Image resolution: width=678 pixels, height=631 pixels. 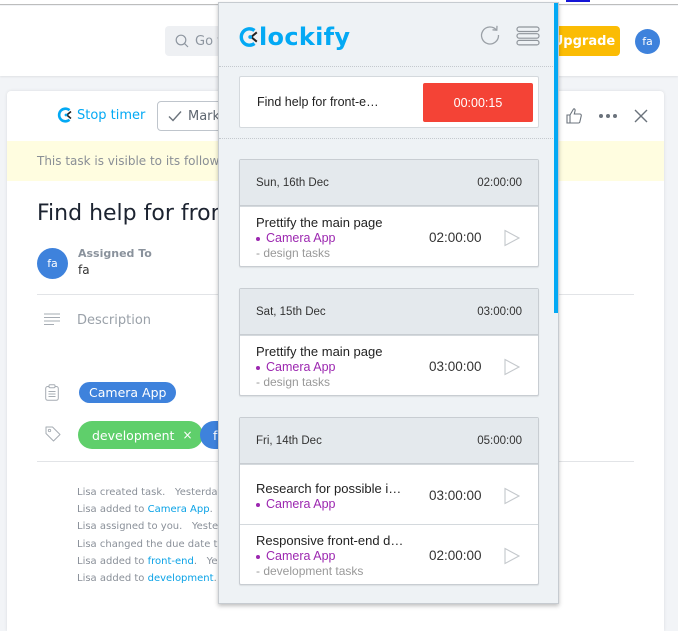 I want to click on description-field: Description, so click(x=114, y=320).